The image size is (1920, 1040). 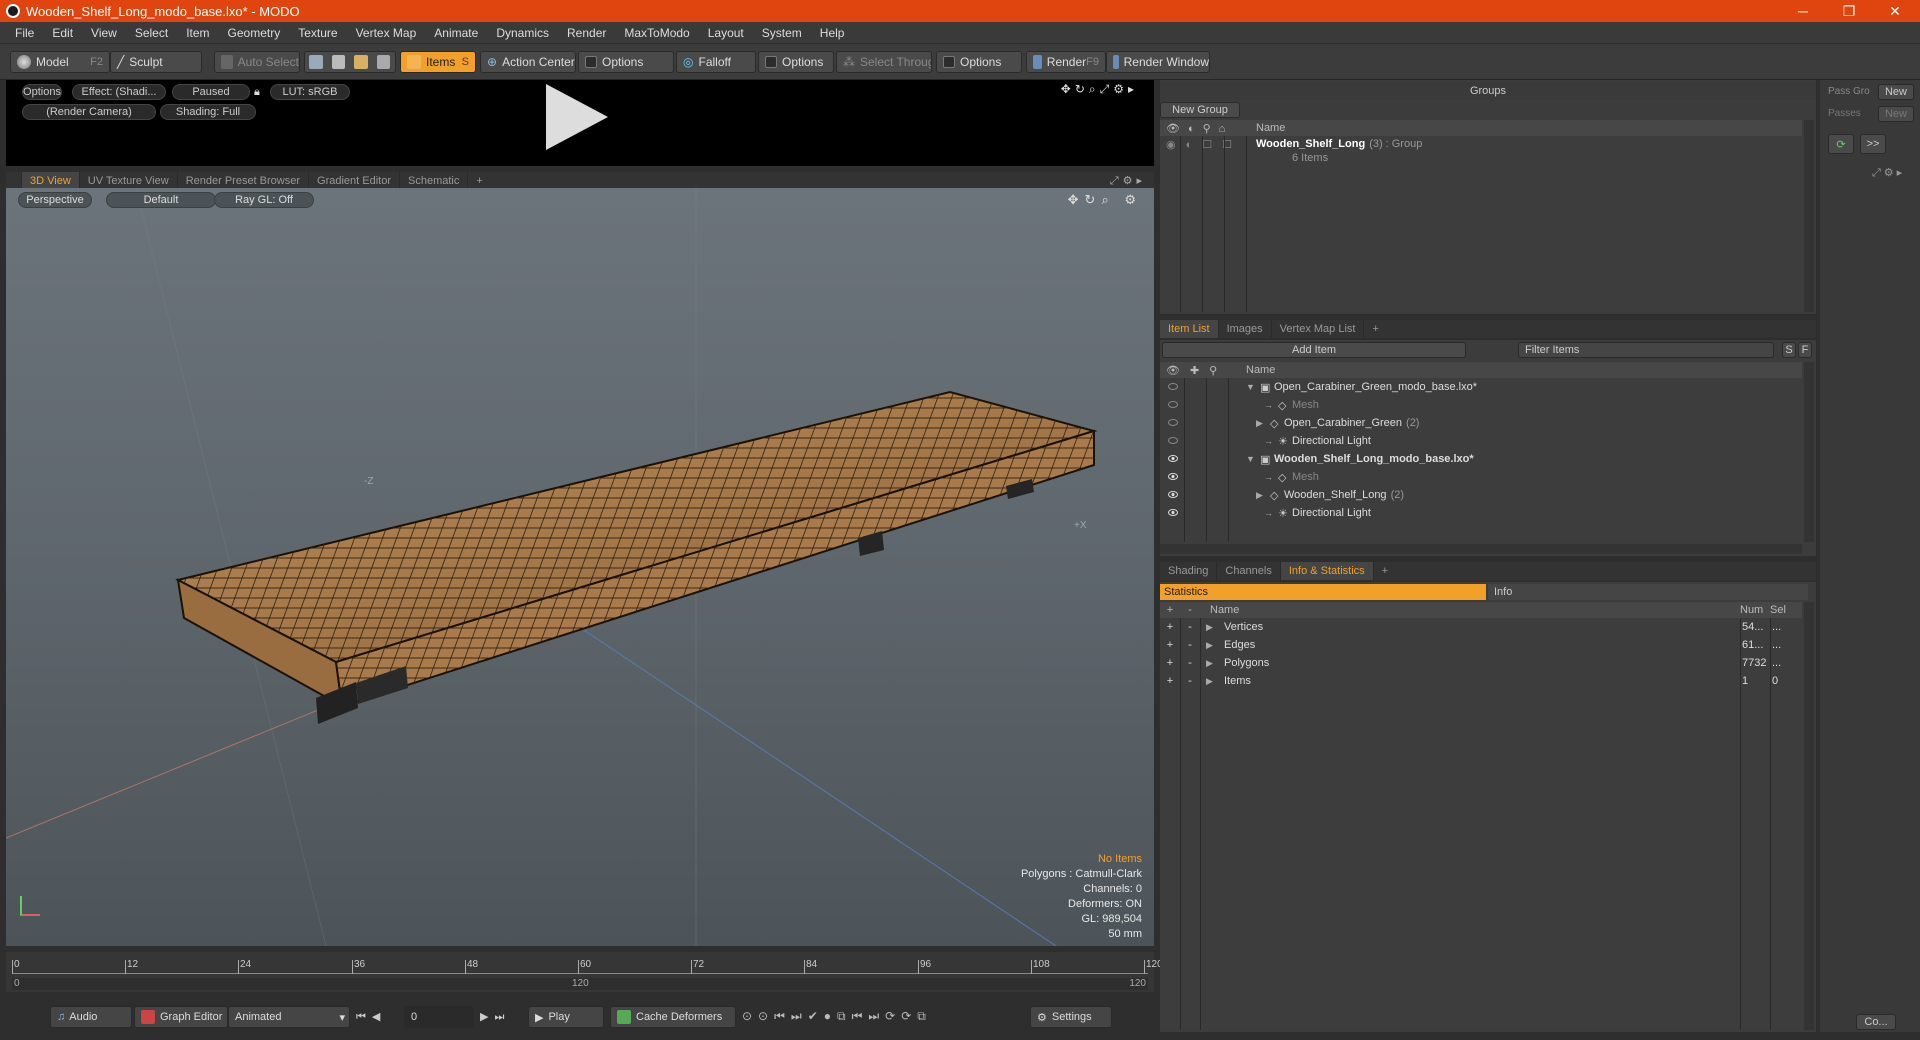 What do you see at coordinates (1099, 89) in the screenshot?
I see `preview-nav-icons: ✥↻⌕⤢⚙▸` at bounding box center [1099, 89].